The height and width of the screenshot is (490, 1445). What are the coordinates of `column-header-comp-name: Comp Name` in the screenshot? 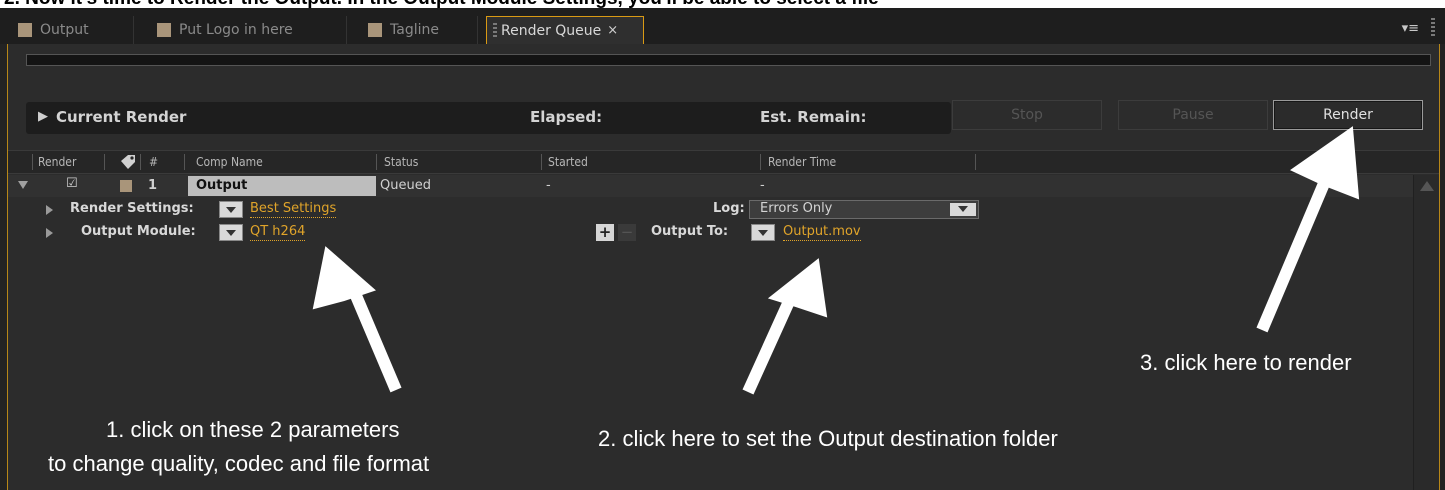 It's located at (229, 162).